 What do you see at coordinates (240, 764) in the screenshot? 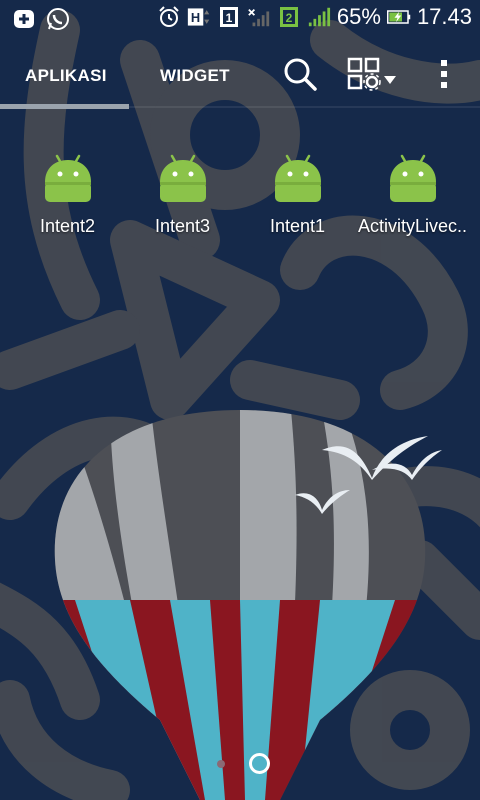
I see `page-indicator` at bounding box center [240, 764].